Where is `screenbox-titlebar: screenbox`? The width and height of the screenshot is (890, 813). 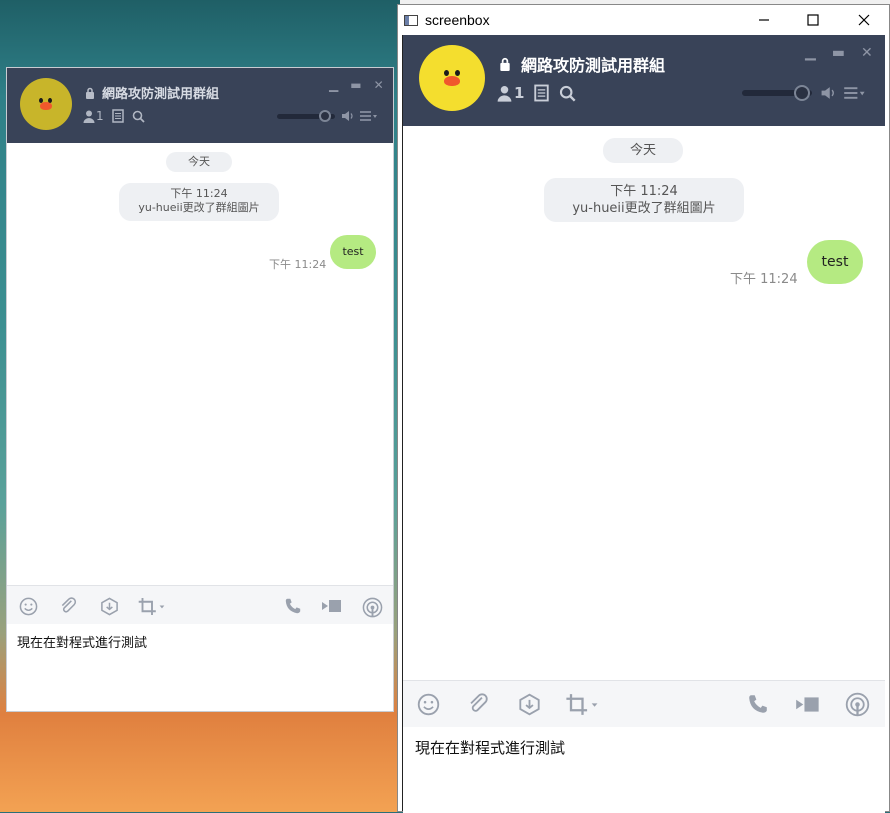 screenbox-titlebar: screenbox is located at coordinates (643, 20).